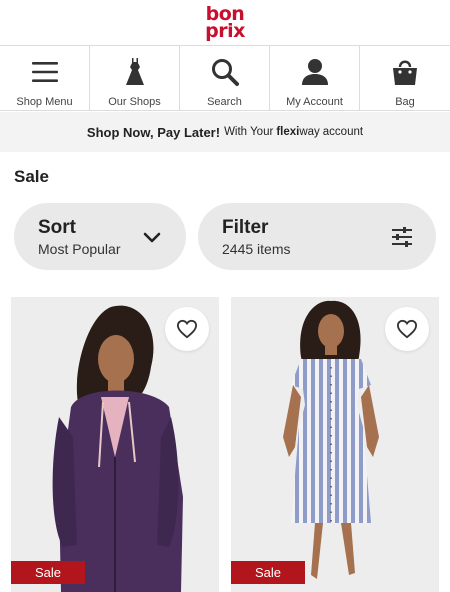  Describe the element at coordinates (79, 249) in the screenshot. I see `sort-value: Most Popular` at that location.